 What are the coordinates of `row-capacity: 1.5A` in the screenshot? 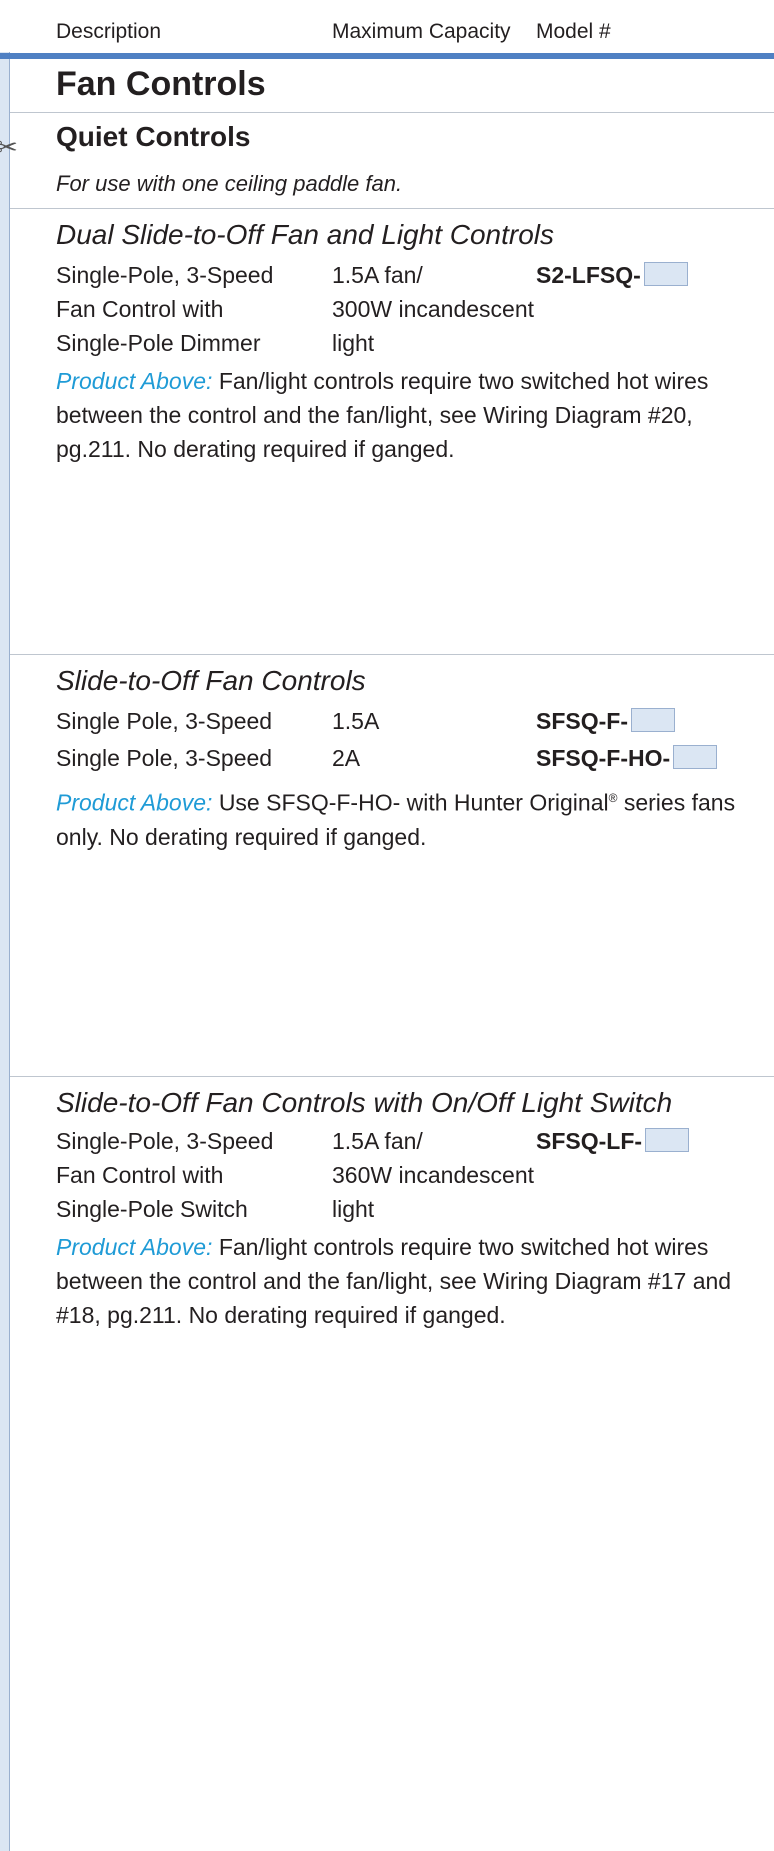 It's located at (356, 721).